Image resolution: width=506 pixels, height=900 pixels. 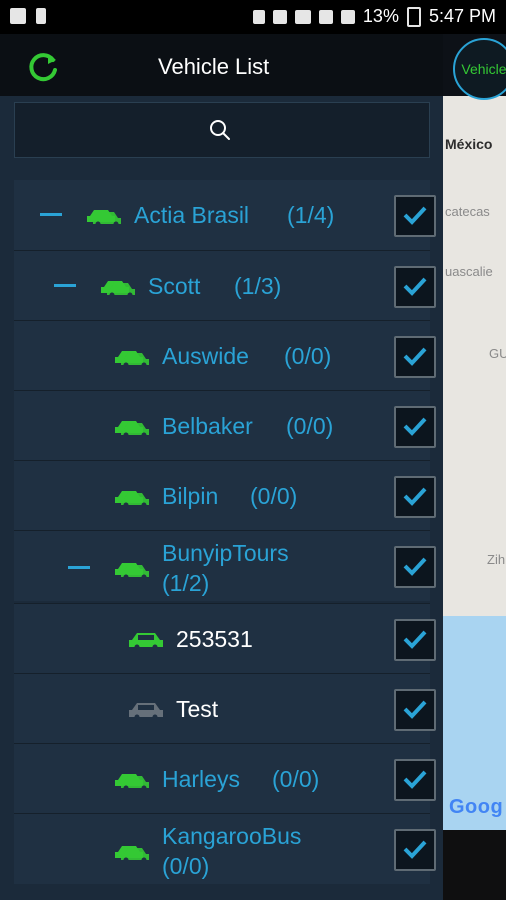 I want to click on vehicle-name: 253531, so click(x=214, y=639).